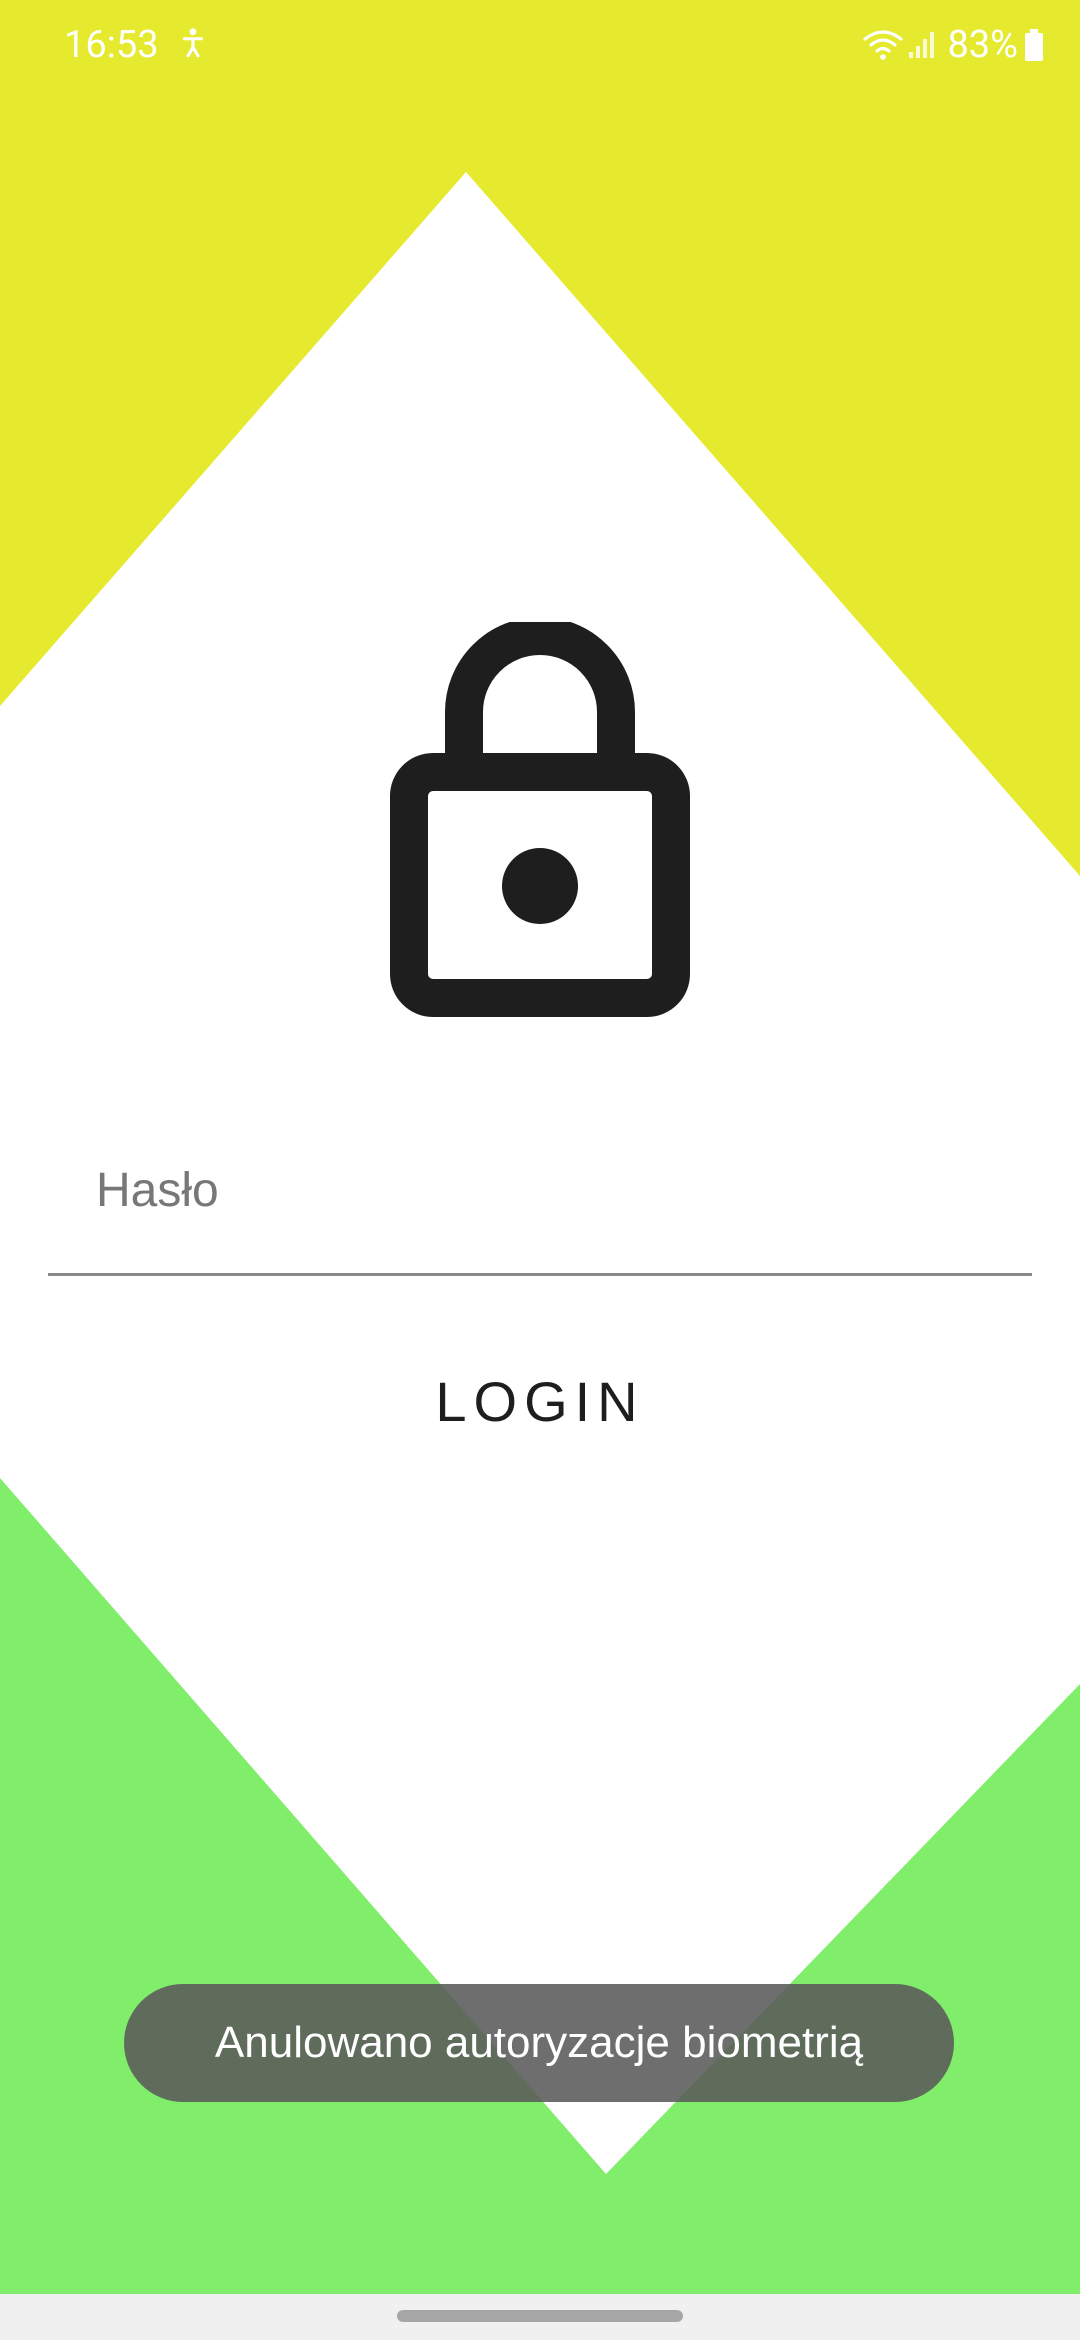  Describe the element at coordinates (111, 45) in the screenshot. I see `status-time: 16:53` at that location.